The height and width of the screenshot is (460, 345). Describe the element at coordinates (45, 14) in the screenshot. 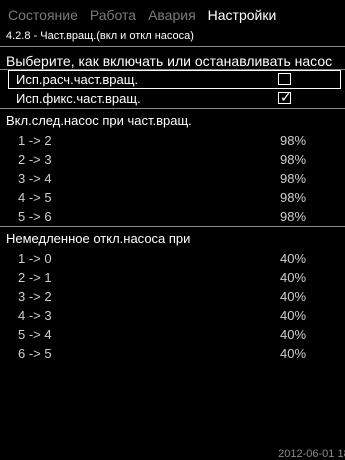

I see `tab-status: Состояние` at that location.